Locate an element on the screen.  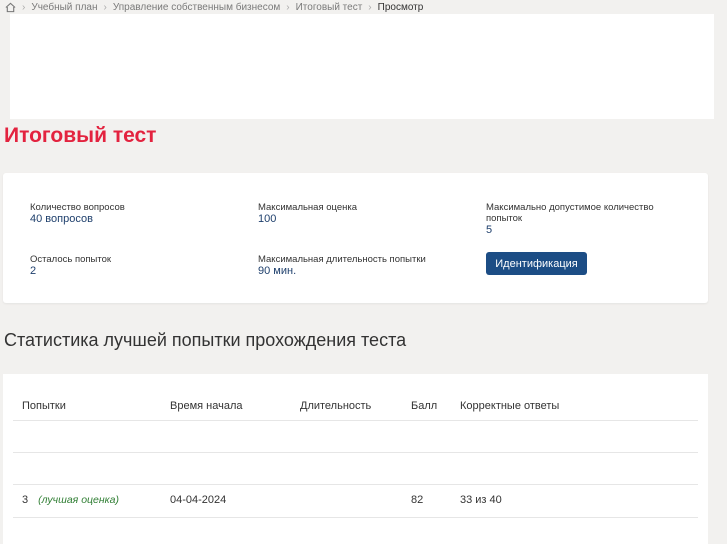
cell-start-time: 04-04-2024 is located at coordinates (198, 500).